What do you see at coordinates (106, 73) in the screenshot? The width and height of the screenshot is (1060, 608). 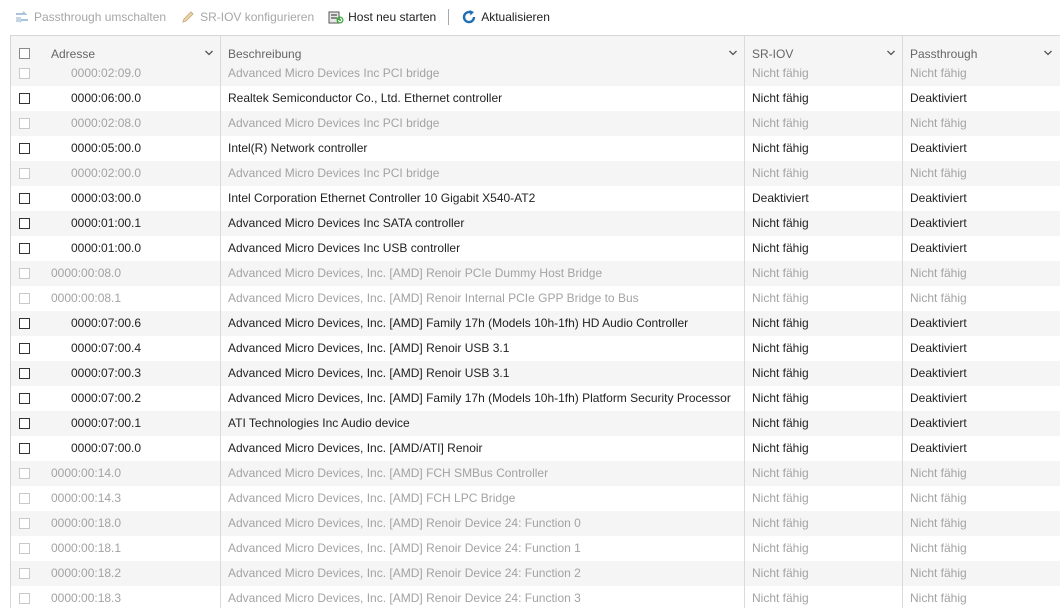 I see `cell-address: 0000:02:09.0` at bounding box center [106, 73].